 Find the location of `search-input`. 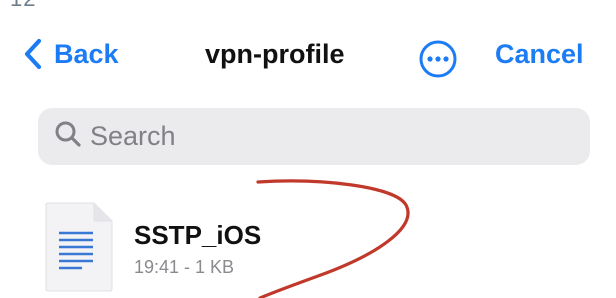

search-input is located at coordinates (330, 136).